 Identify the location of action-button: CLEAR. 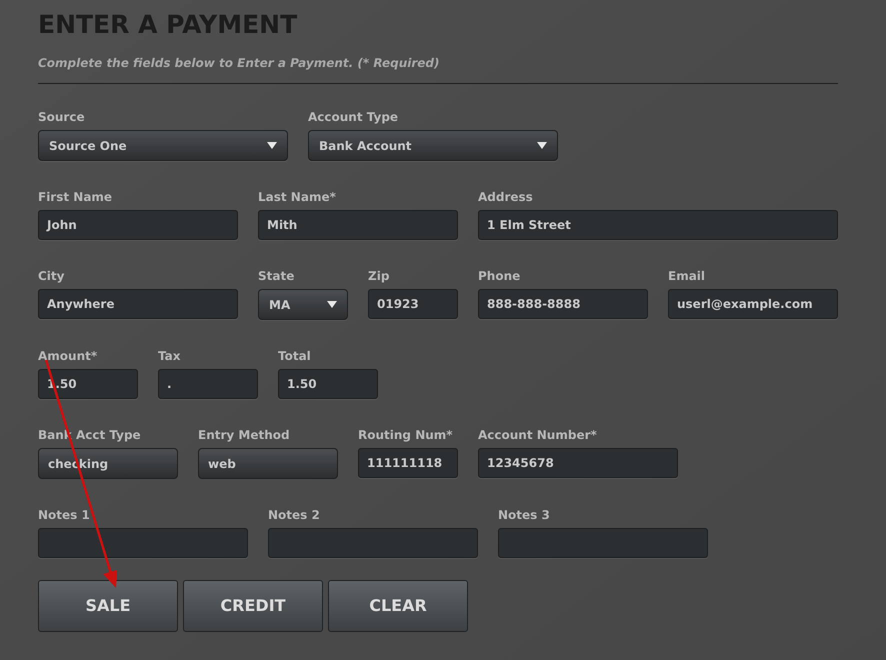
(398, 606).